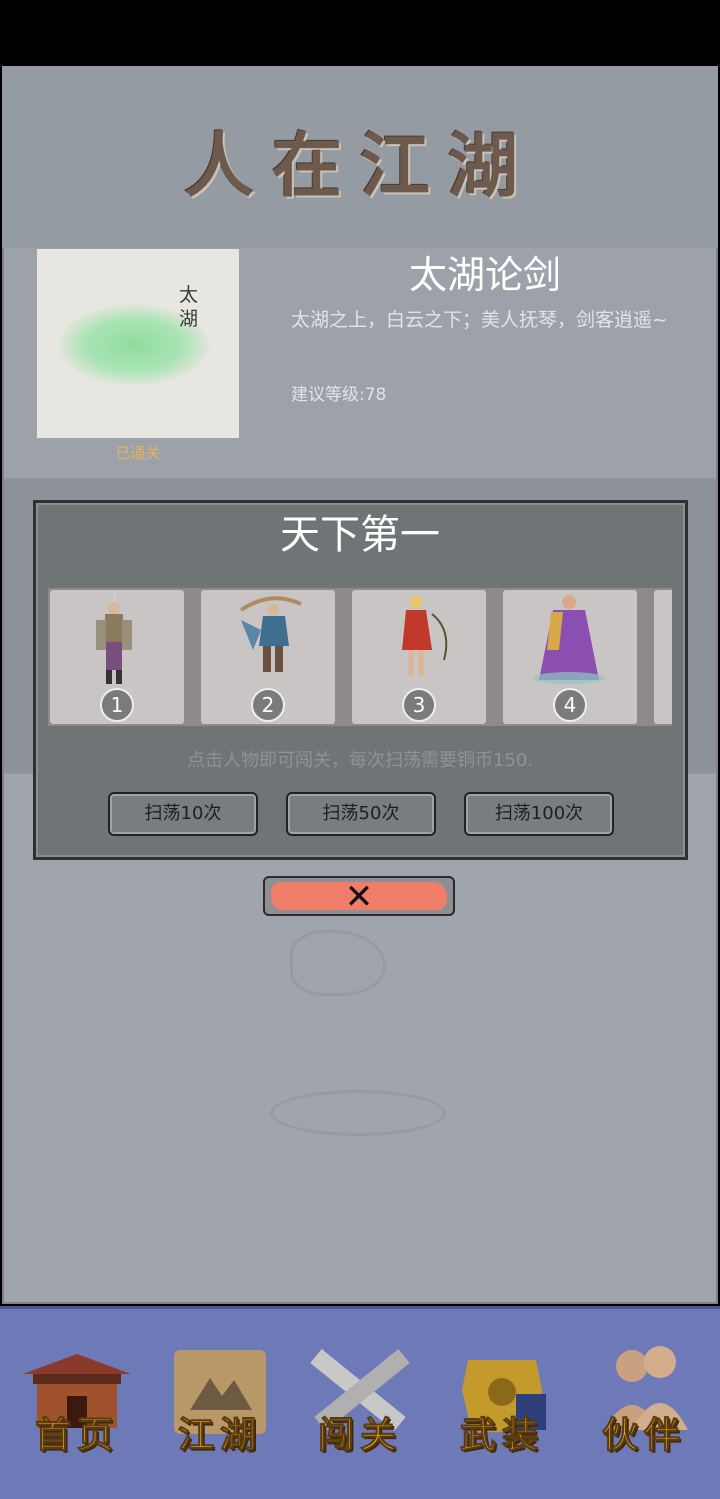  I want to click on nav-companions: 伙伴, so click(644, 1400).